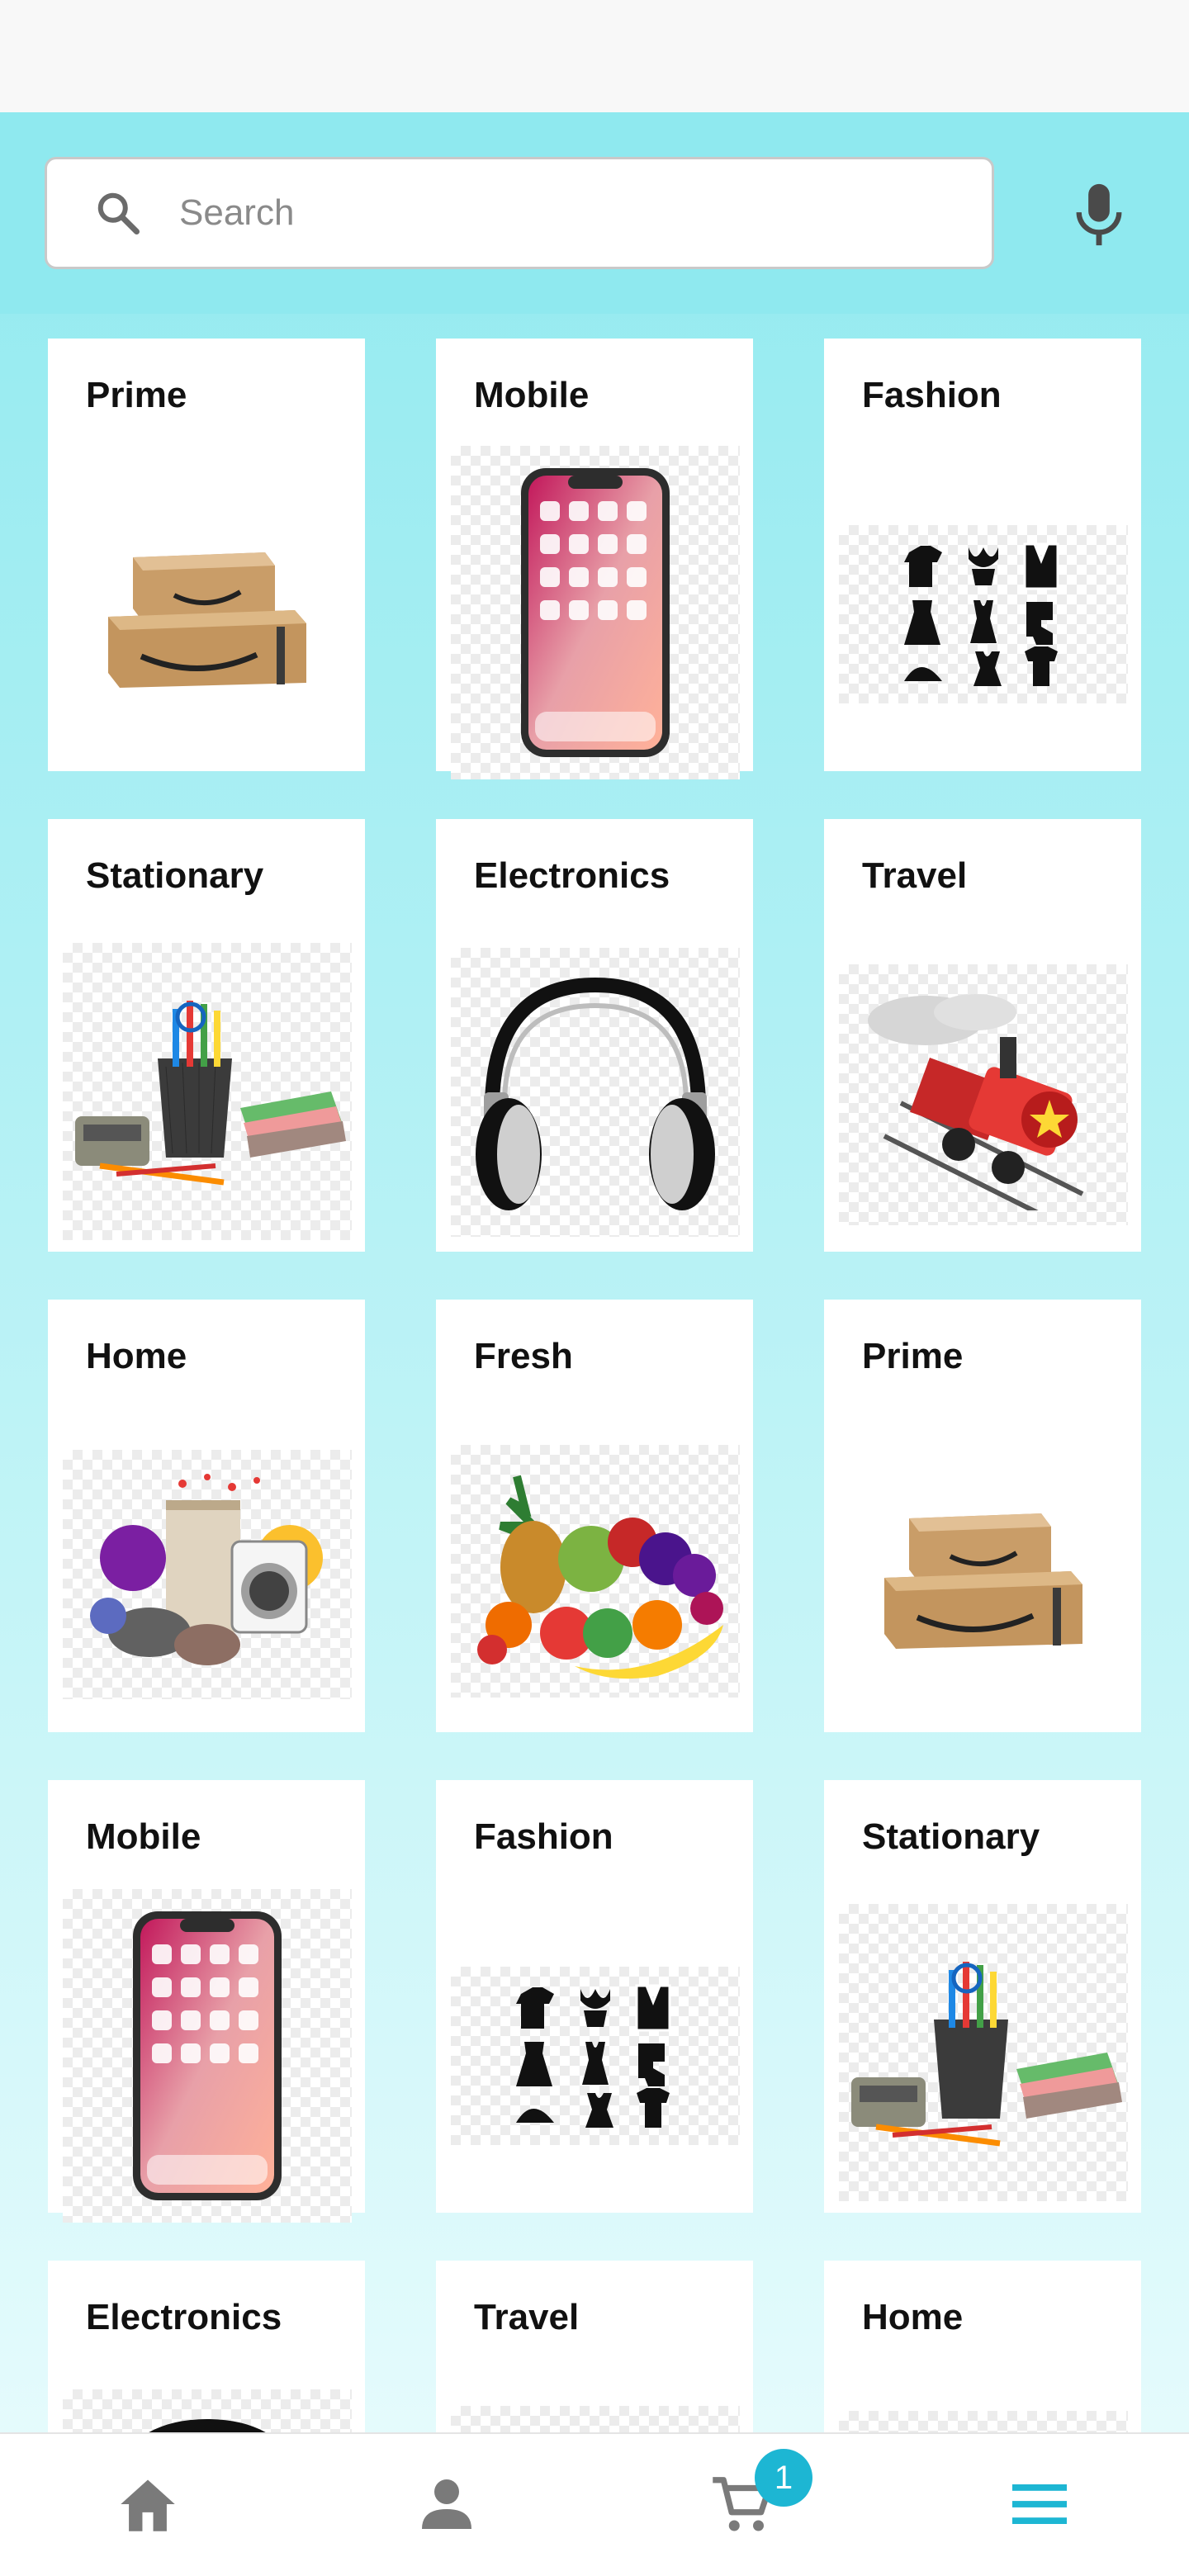 Image resolution: width=1189 pixels, height=2576 pixels. What do you see at coordinates (118, 213) in the screenshot?
I see `search-icon` at bounding box center [118, 213].